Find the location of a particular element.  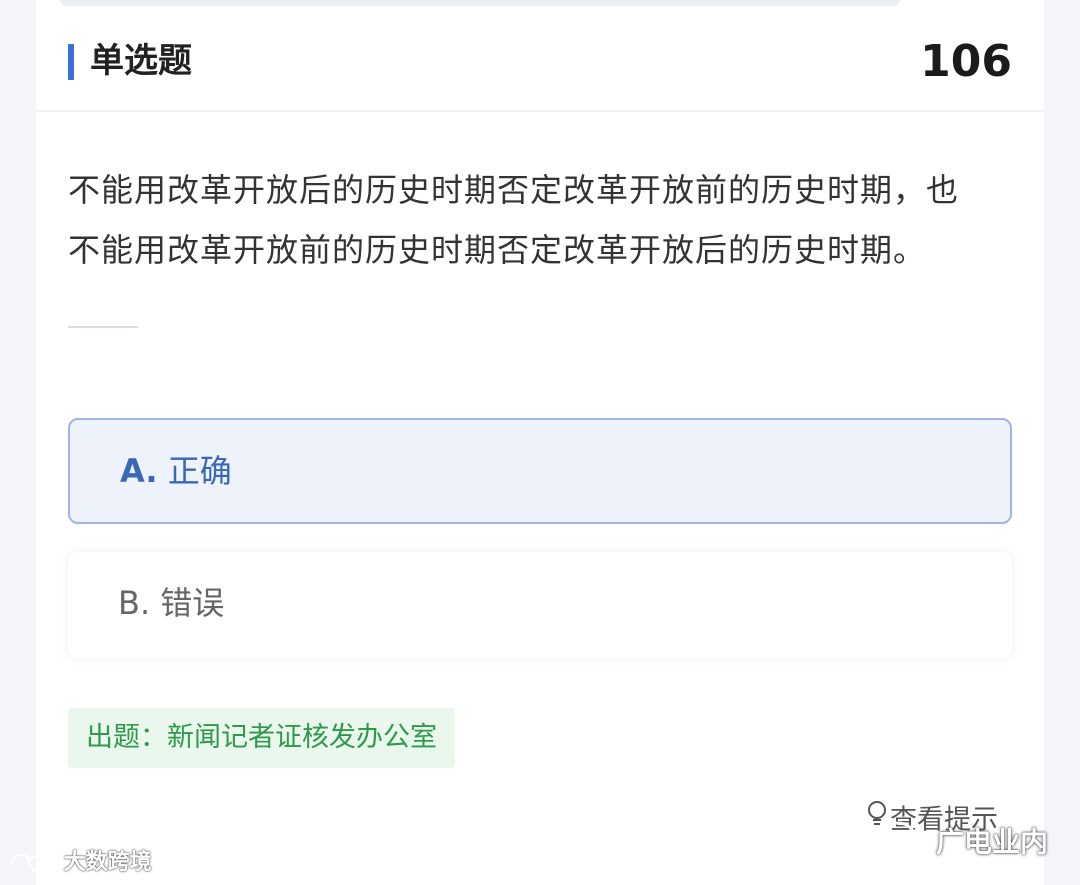

option-a-button: A. 正确 is located at coordinates (540, 471).